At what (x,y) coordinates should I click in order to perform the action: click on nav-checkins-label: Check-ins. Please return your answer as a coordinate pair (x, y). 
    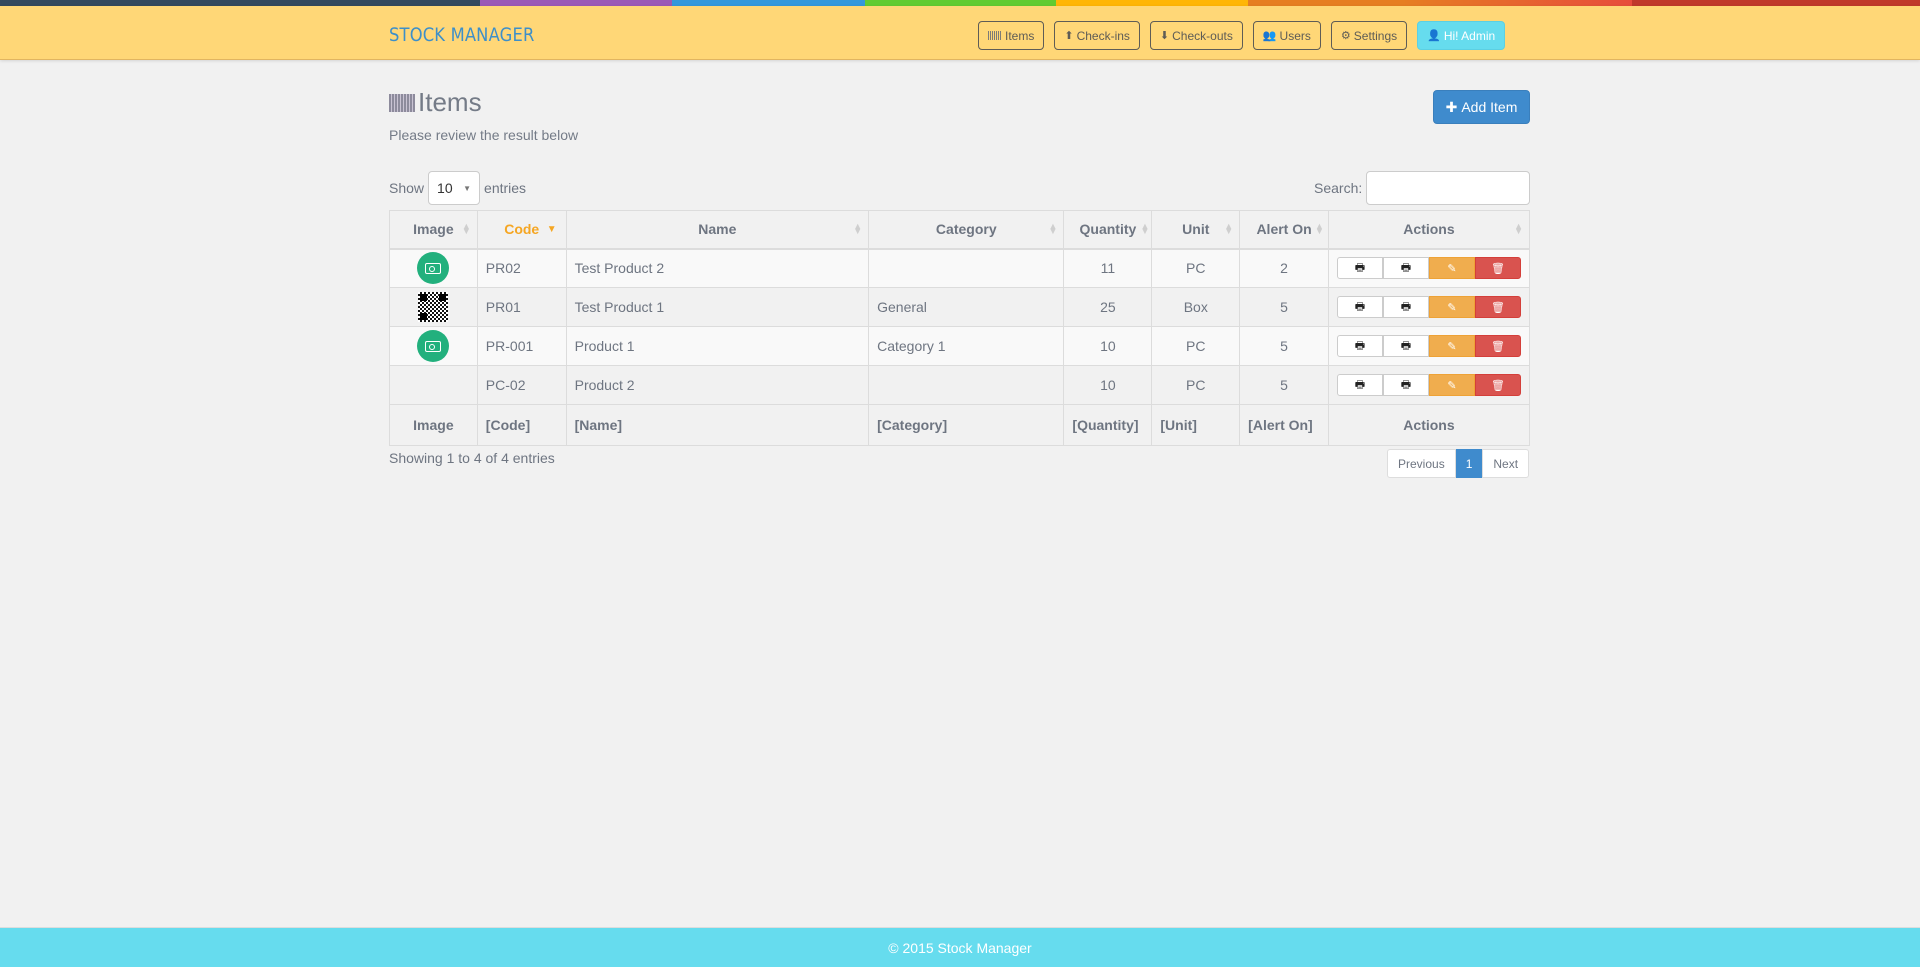
    Looking at the image, I should click on (1103, 35).